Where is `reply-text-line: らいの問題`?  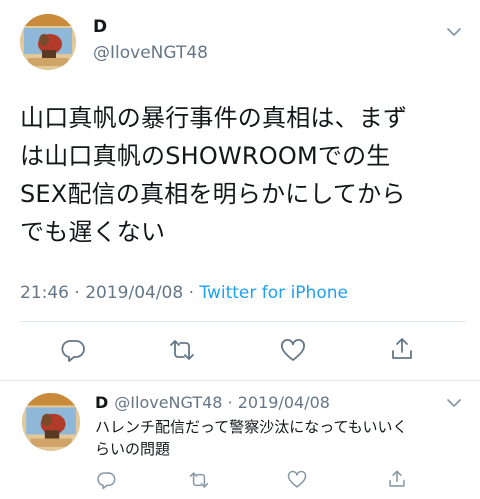
reply-text-line: らいの問題 is located at coordinates (133, 449).